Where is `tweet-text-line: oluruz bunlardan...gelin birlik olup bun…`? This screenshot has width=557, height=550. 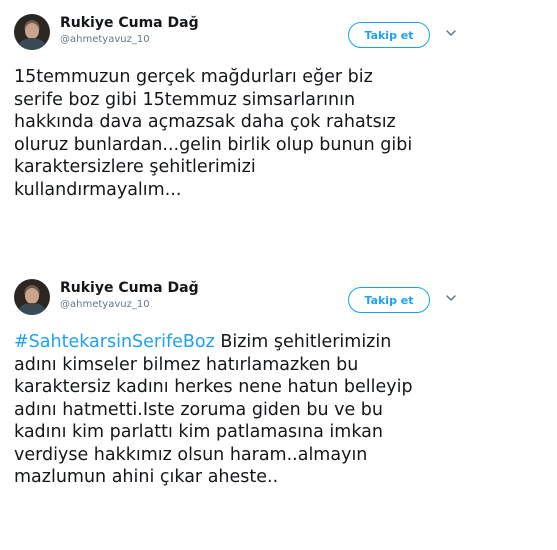 tweet-text-line: oluruz bunlardan...gelin birlik olup bun… is located at coordinates (213, 144).